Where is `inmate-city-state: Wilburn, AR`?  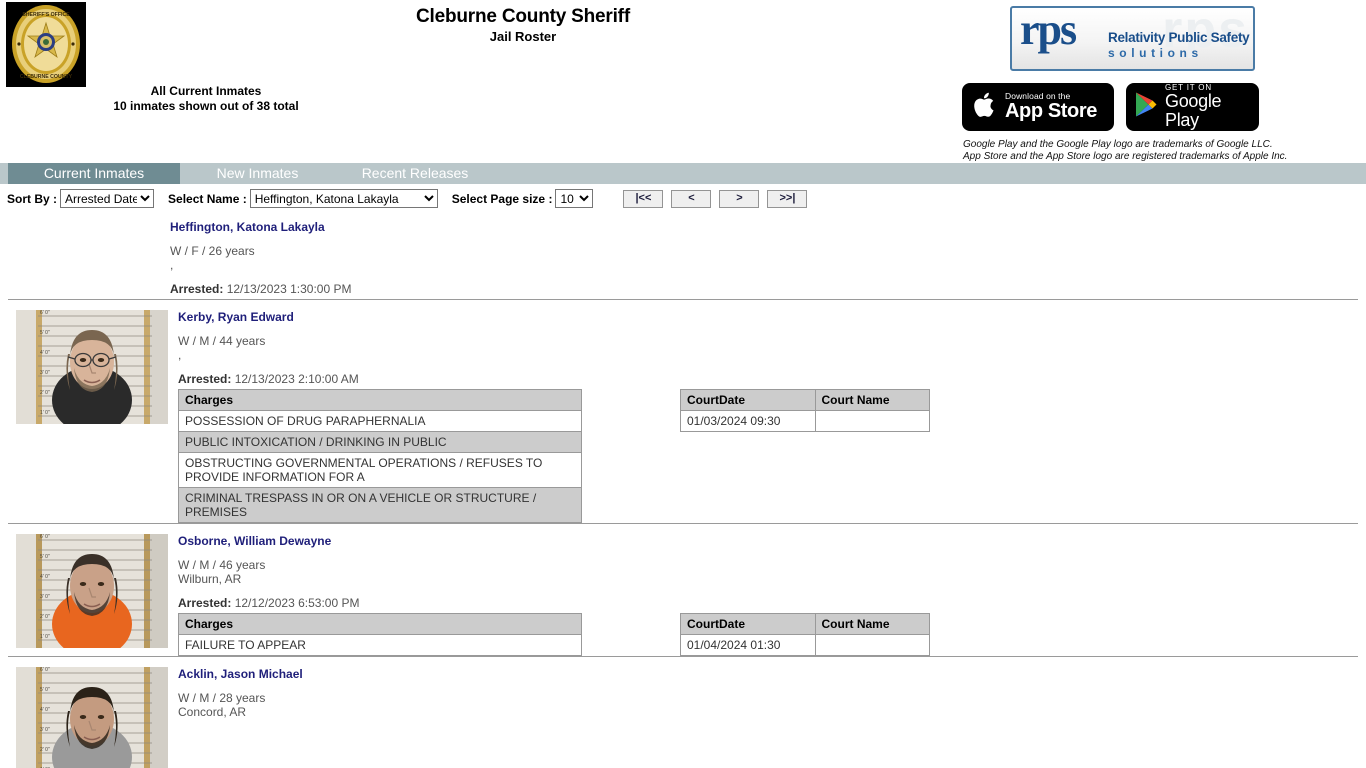 inmate-city-state: Wilburn, AR is located at coordinates (210, 579).